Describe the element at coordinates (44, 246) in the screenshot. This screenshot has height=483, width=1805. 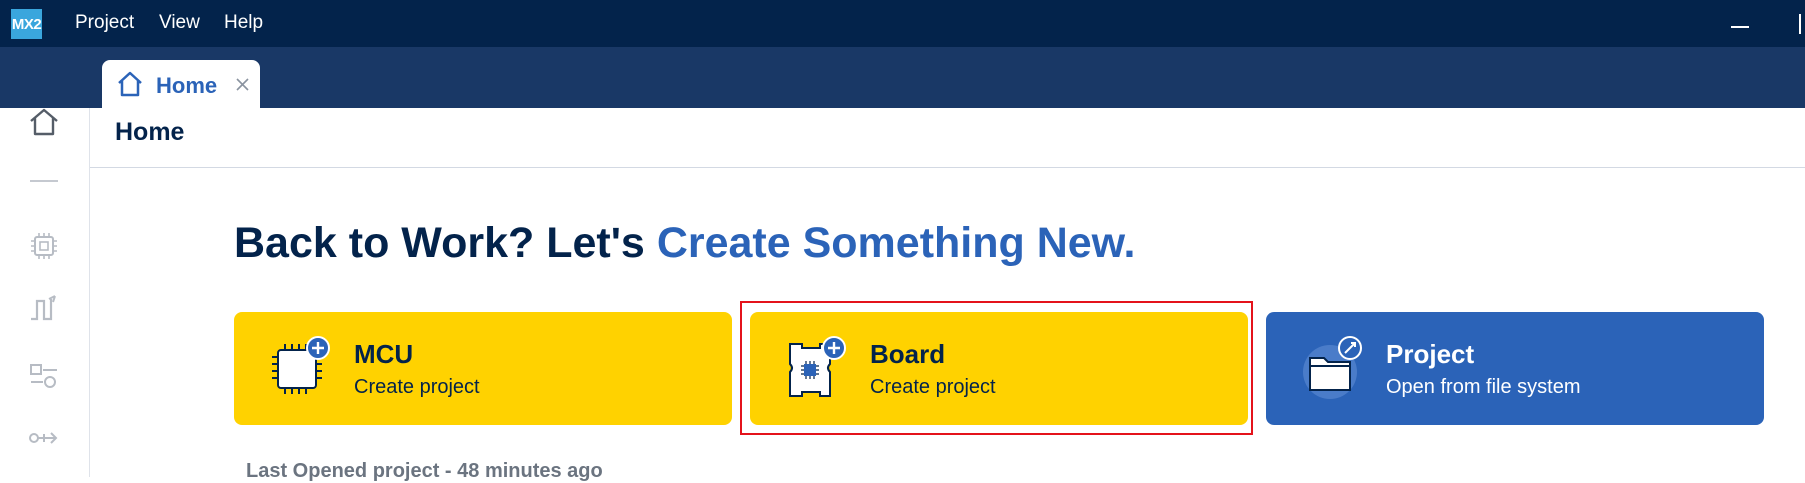
I see `chip-icon` at that location.